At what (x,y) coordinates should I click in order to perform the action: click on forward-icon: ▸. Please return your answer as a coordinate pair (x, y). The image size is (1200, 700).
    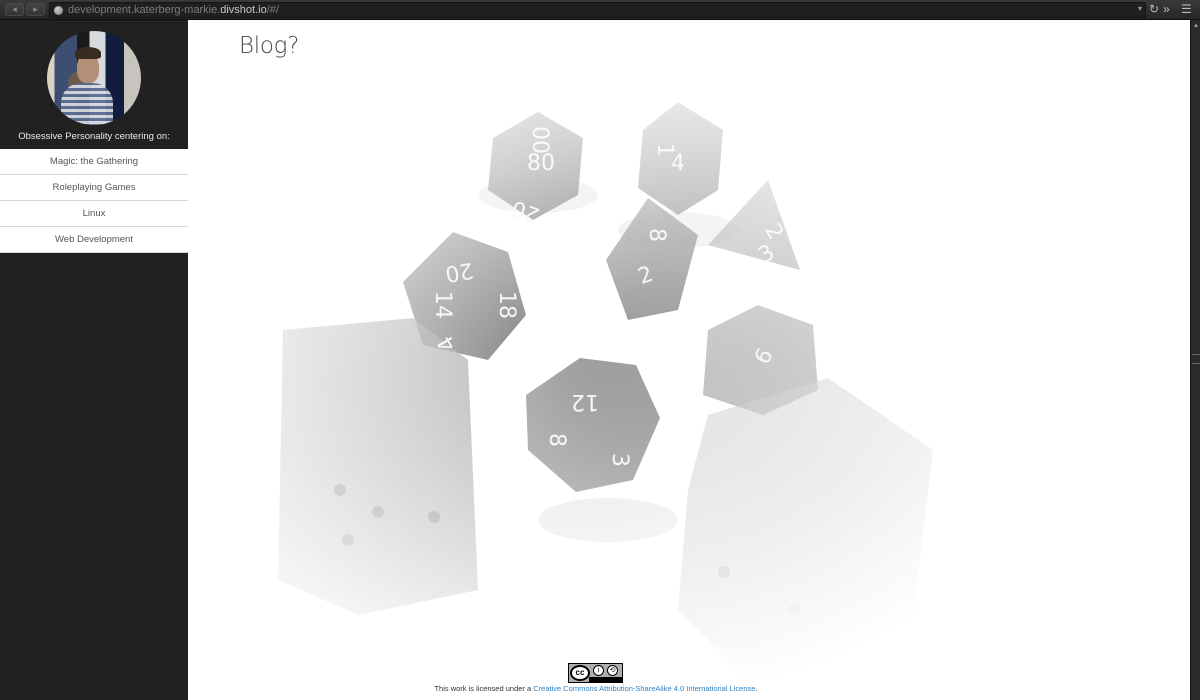
    Looking at the image, I should click on (35, 9).